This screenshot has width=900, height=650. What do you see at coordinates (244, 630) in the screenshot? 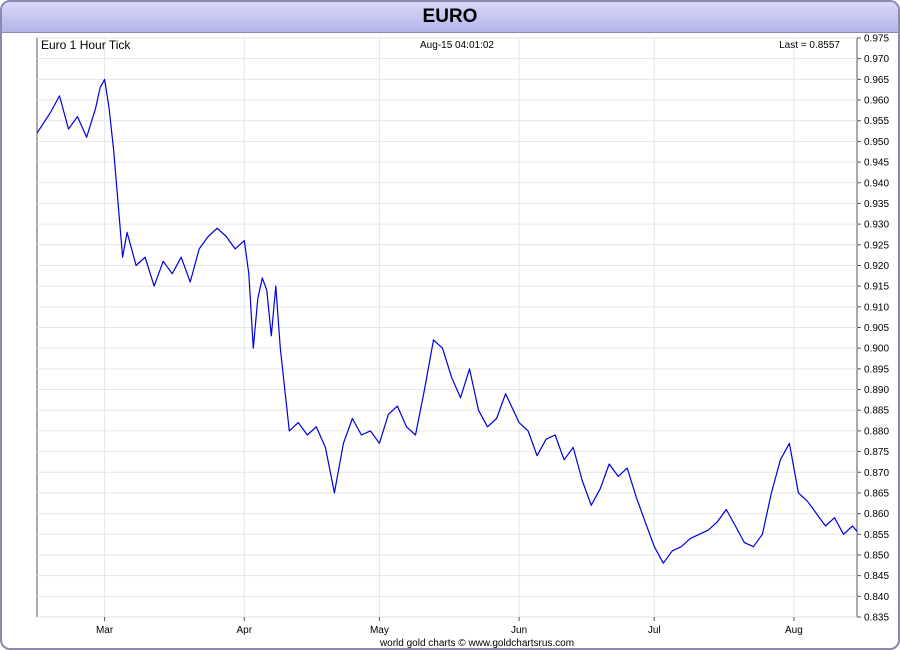
I see `x-tick-label: Apr` at bounding box center [244, 630].